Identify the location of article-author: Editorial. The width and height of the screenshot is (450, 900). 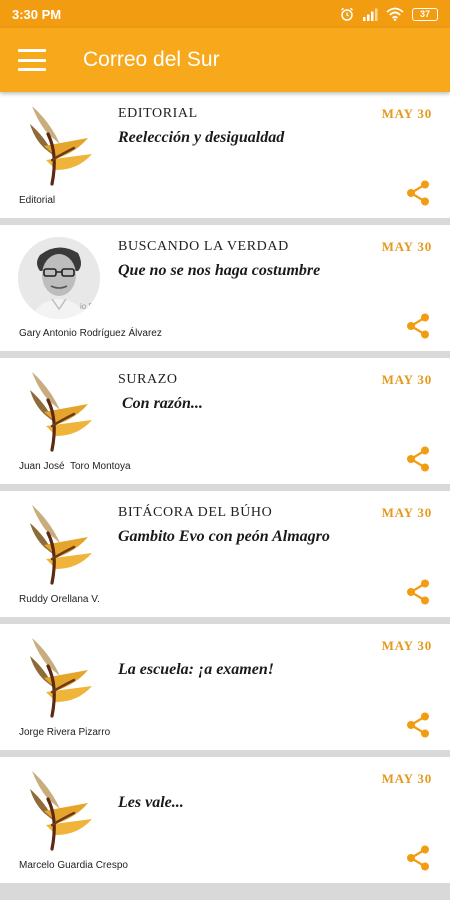
(37, 200).